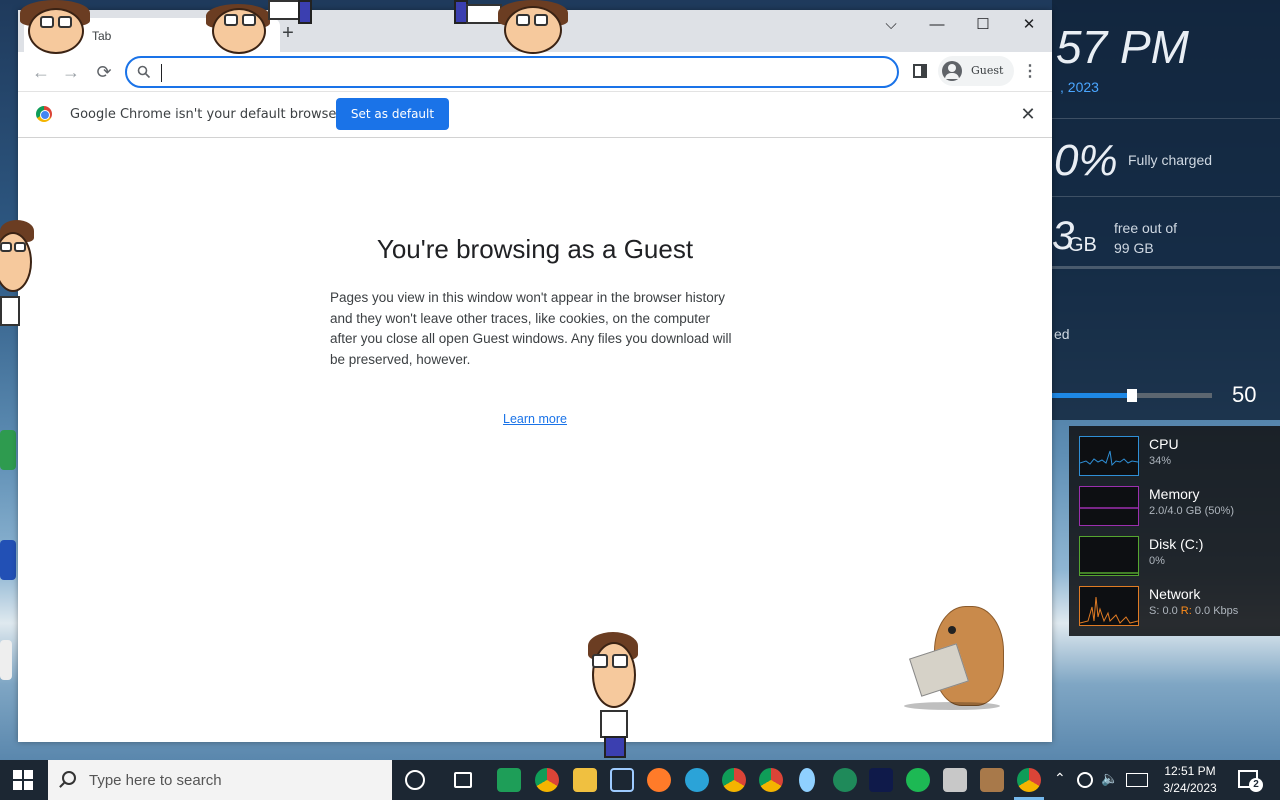  Describe the element at coordinates (1166, 267) in the screenshot. I see `widget-disk-bar` at that location.